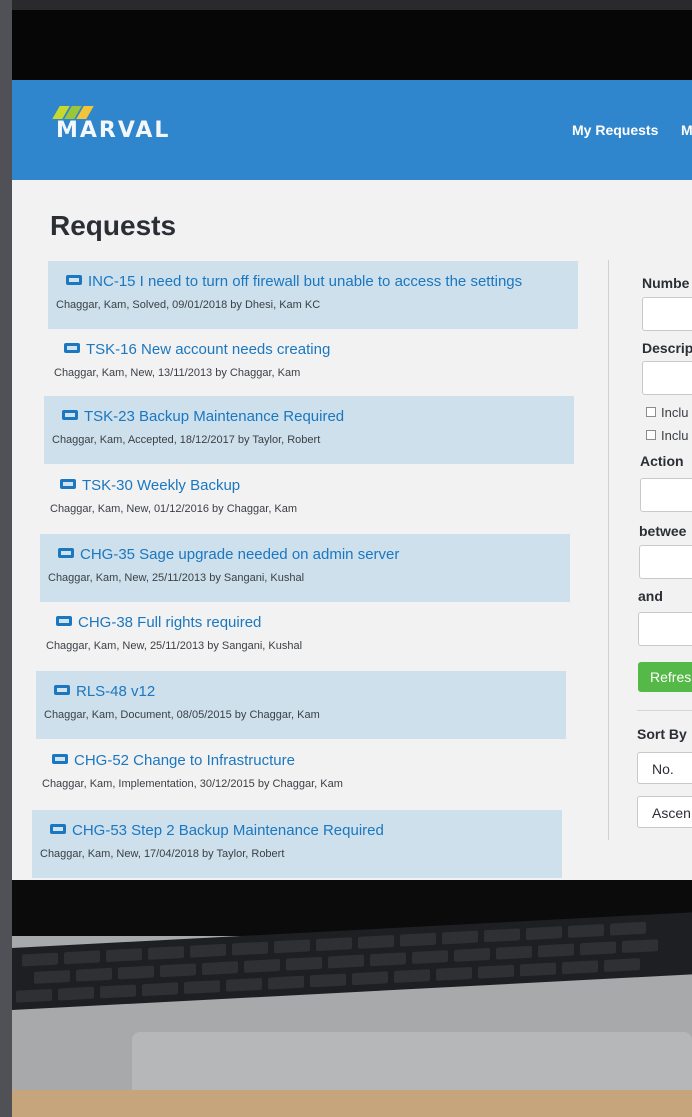 This screenshot has width=692, height=1117. What do you see at coordinates (161, 485) in the screenshot?
I see `request-title: TSK-30 Weekly Backup` at bounding box center [161, 485].